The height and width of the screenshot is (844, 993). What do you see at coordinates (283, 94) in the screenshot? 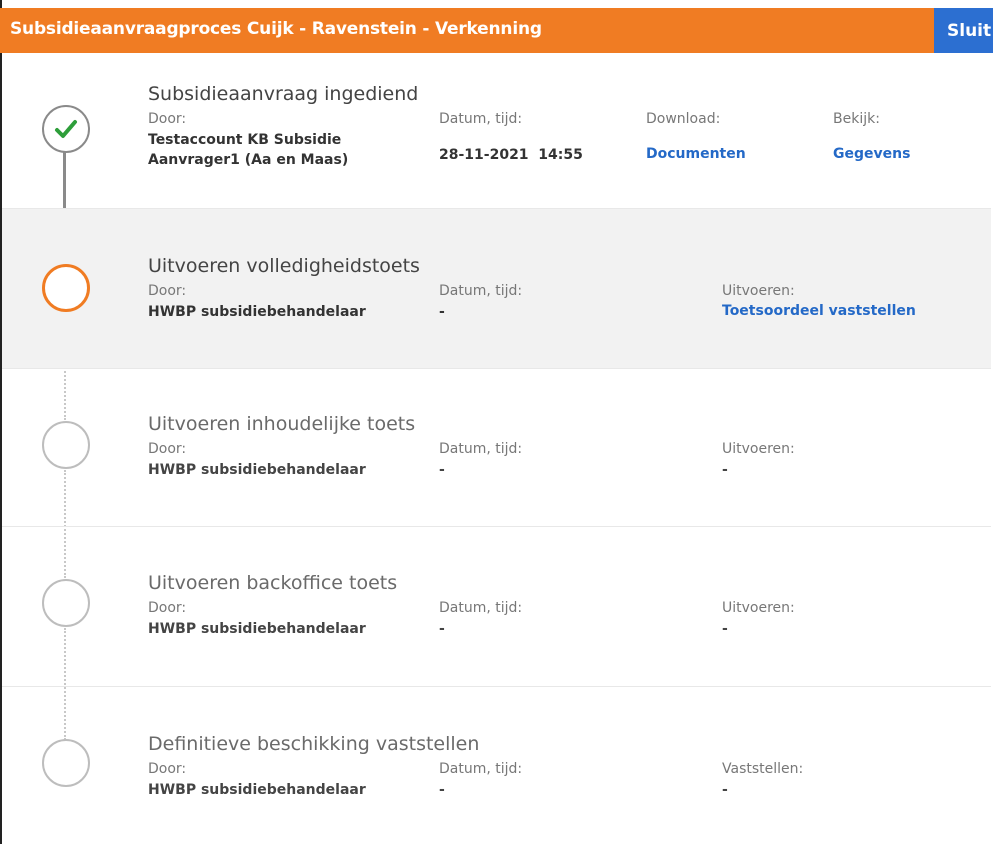
I see `step-title: Subsidieaanvraag ingediend` at bounding box center [283, 94].